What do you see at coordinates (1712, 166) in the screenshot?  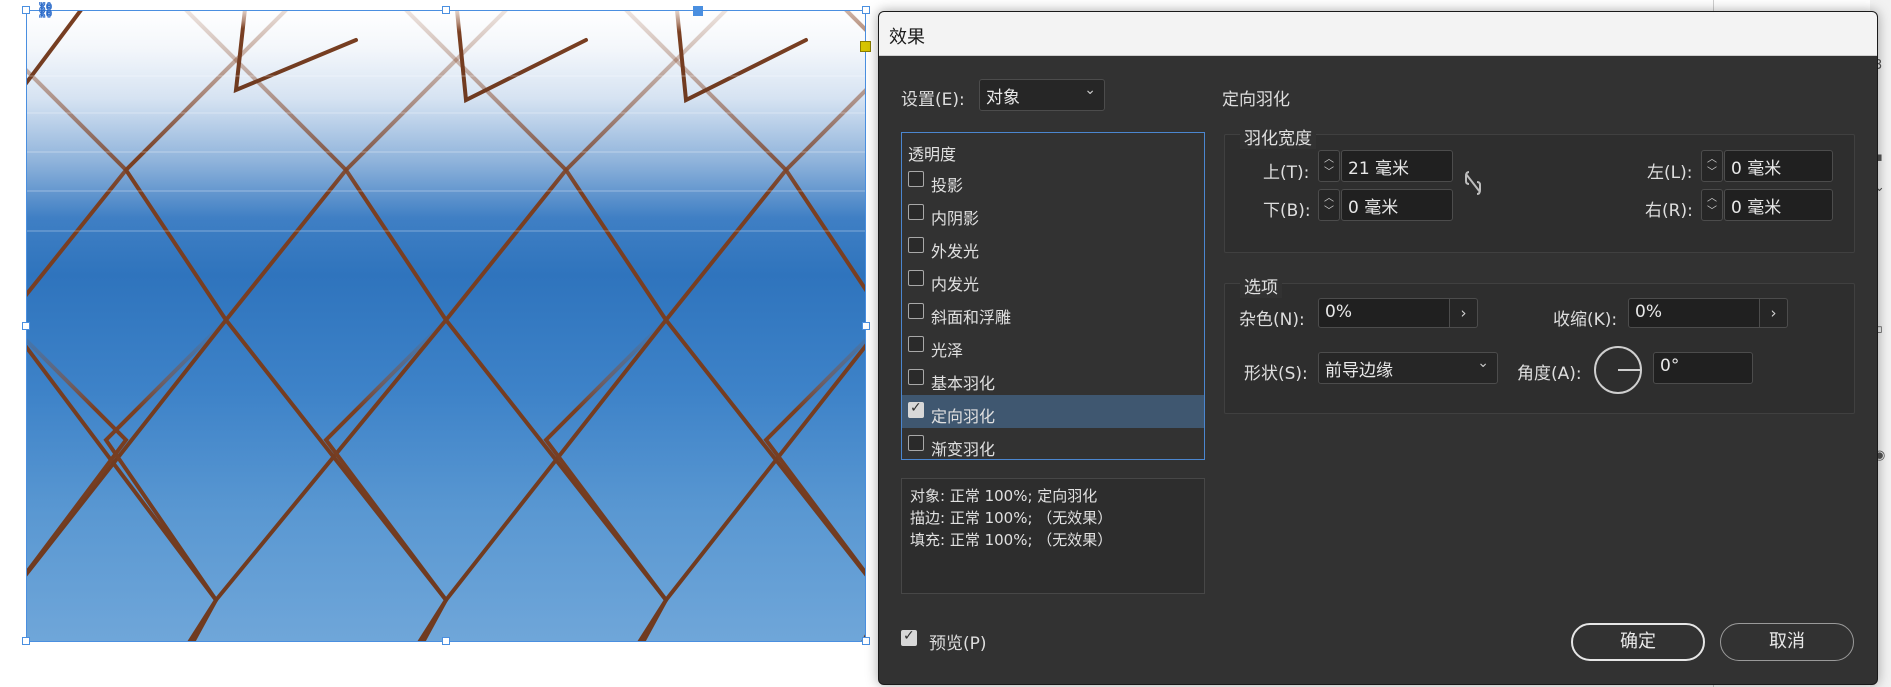 I see `left-stepper: ︿ ﹀` at bounding box center [1712, 166].